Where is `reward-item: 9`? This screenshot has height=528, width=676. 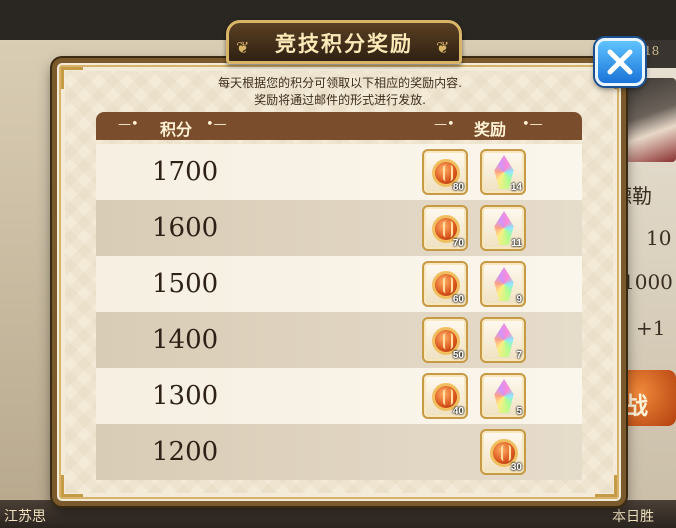 reward-item: 9 is located at coordinates (503, 284).